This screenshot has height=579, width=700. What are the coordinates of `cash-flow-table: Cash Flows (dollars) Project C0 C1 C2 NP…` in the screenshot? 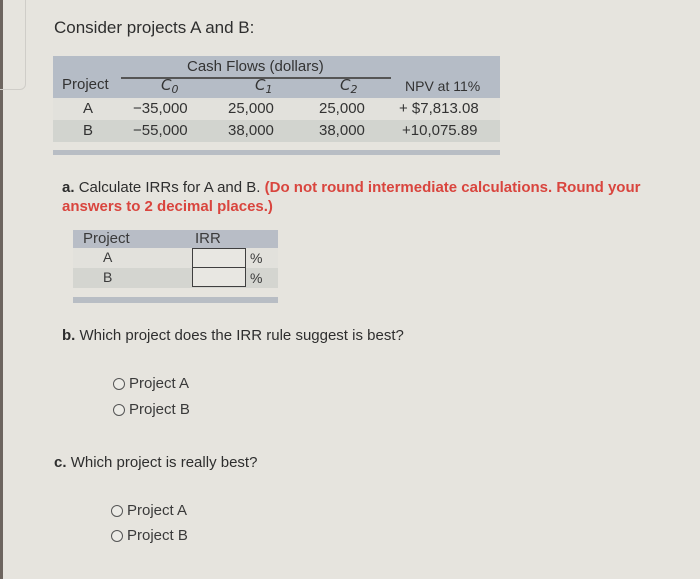 It's located at (276, 105).